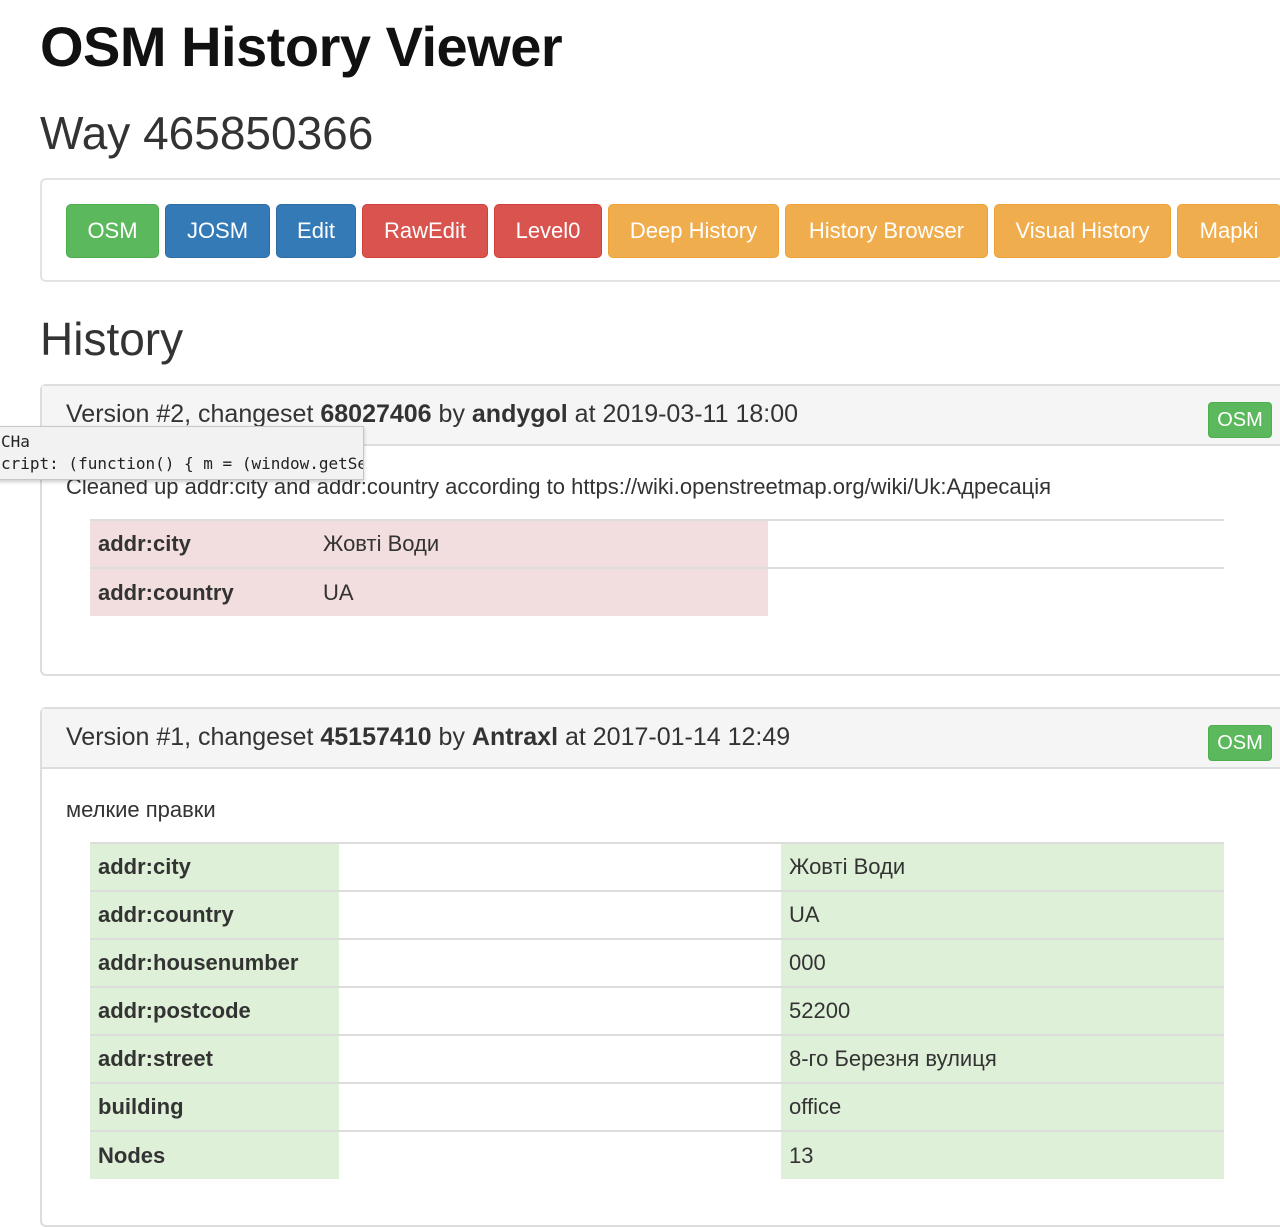 The height and width of the screenshot is (1227, 1280). I want to click on tag-diff-table: addr:city Жовті Води addr:country UA, so click(657, 567).